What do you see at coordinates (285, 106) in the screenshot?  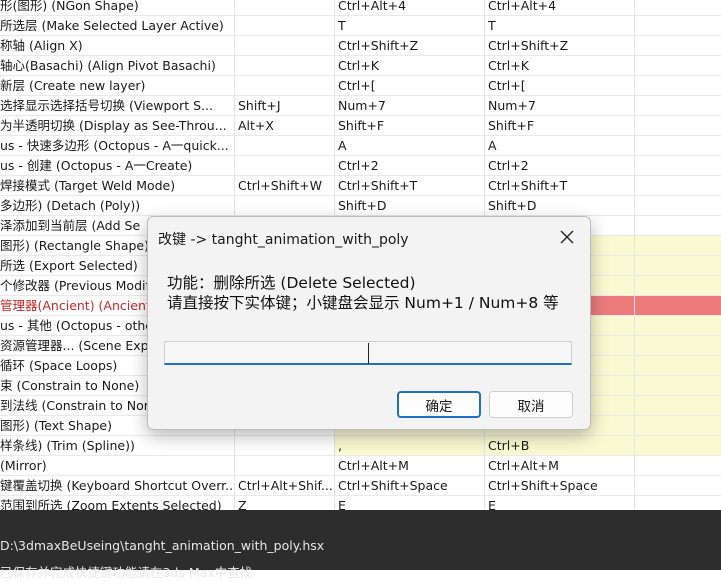 I see `cell-def: Shift+J` at bounding box center [285, 106].